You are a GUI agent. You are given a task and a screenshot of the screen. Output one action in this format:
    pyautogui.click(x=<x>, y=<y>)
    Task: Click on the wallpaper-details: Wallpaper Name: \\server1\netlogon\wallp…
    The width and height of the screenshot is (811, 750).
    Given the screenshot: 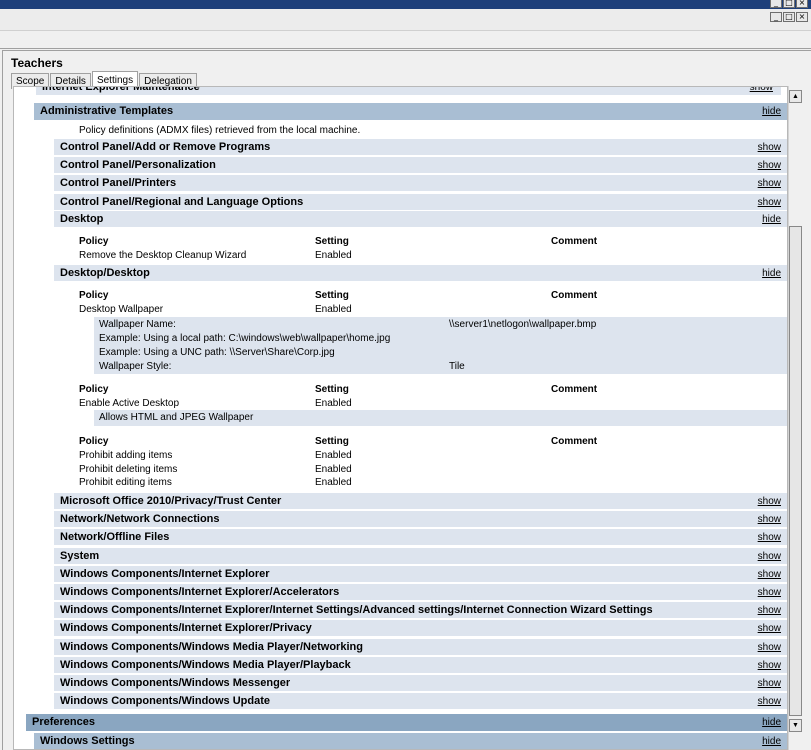 What is the action you would take?
    pyautogui.click(x=440, y=345)
    